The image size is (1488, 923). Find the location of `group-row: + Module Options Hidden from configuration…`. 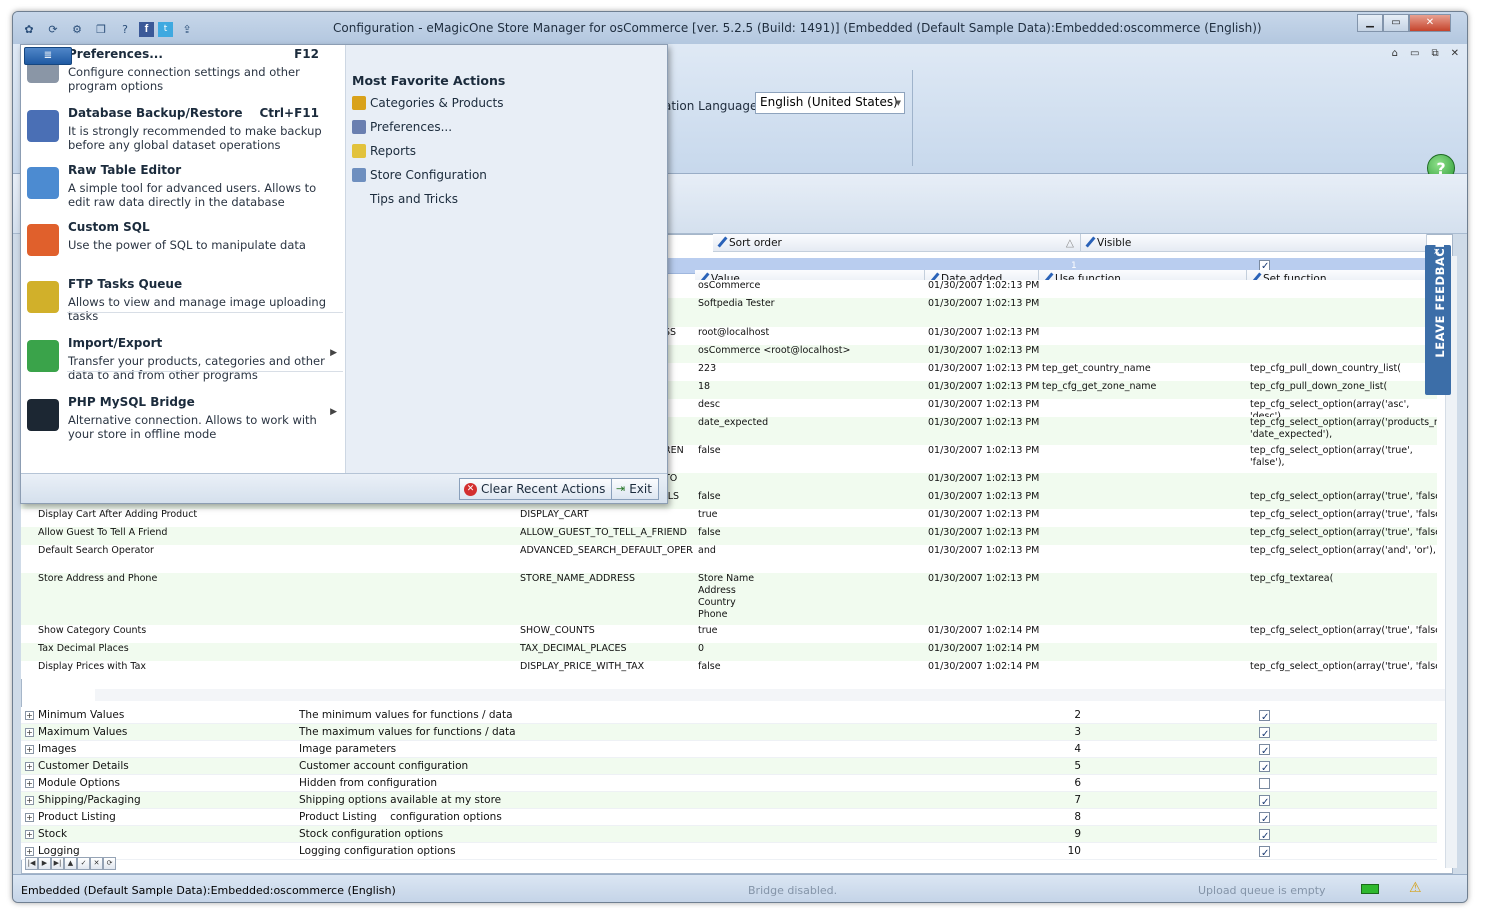

group-row: + Module Options Hidden from configuration… is located at coordinates (729, 783).